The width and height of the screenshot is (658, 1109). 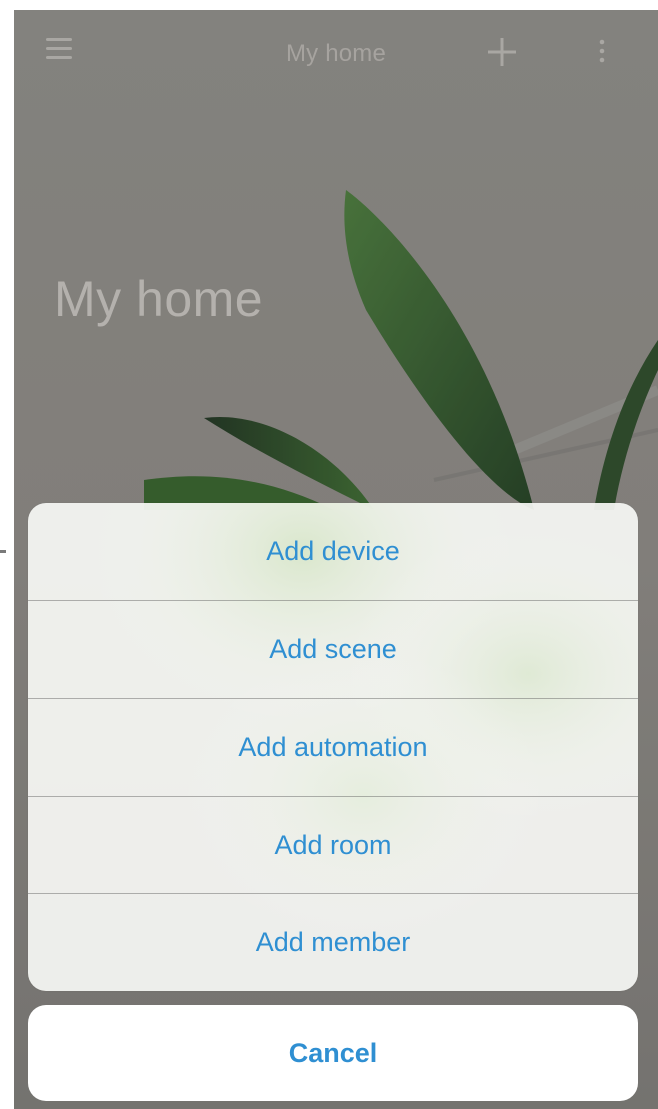 I want to click on topbar-title: My home, so click(x=336, y=53).